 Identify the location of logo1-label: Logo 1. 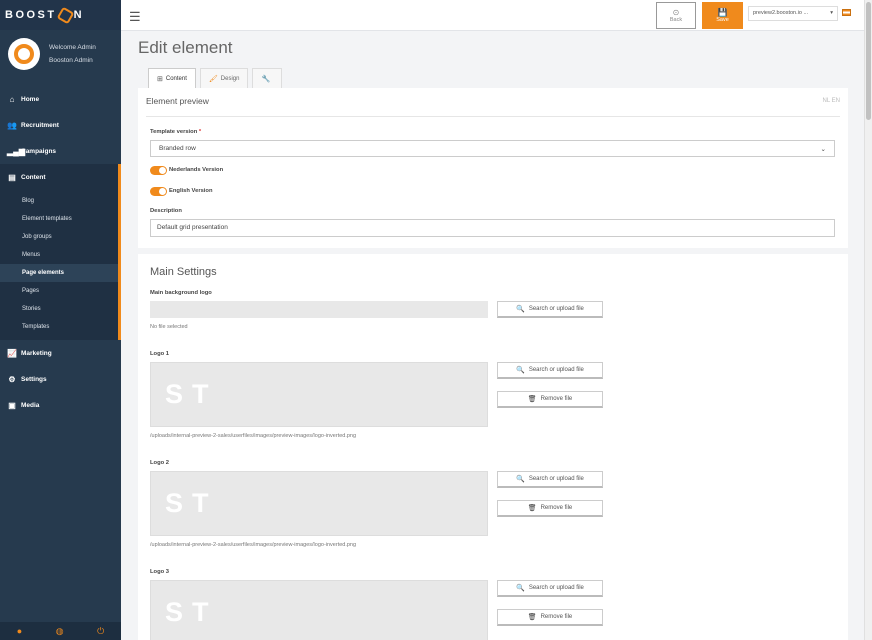
(159, 354).